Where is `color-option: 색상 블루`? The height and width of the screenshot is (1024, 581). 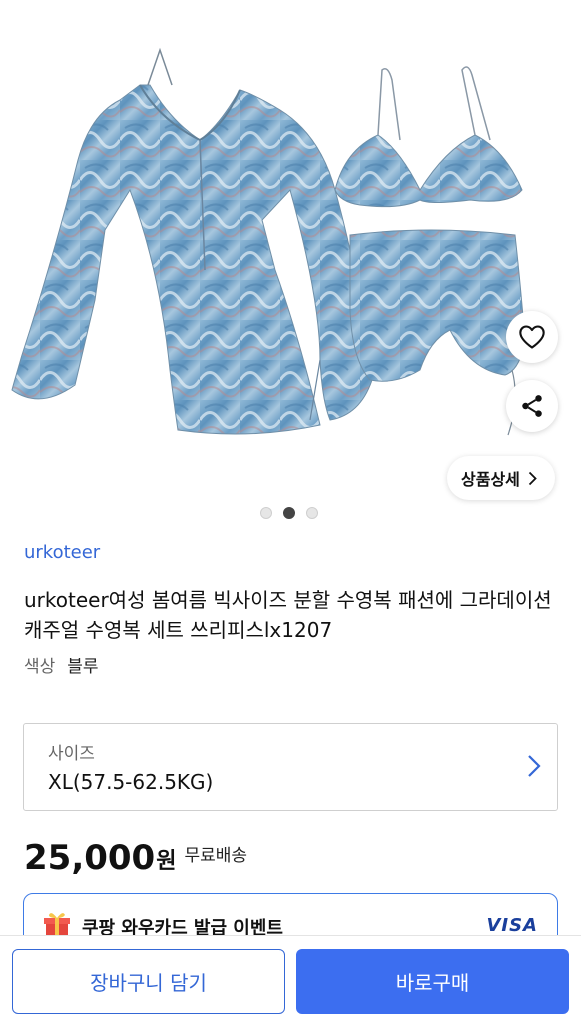
color-option: 색상 블루 is located at coordinates (61, 664).